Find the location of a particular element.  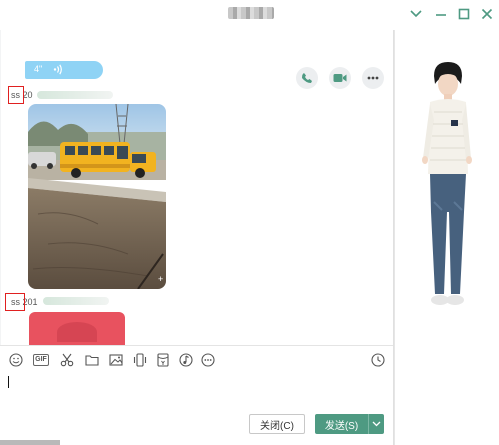

scissors-icon is located at coordinates (67, 360).